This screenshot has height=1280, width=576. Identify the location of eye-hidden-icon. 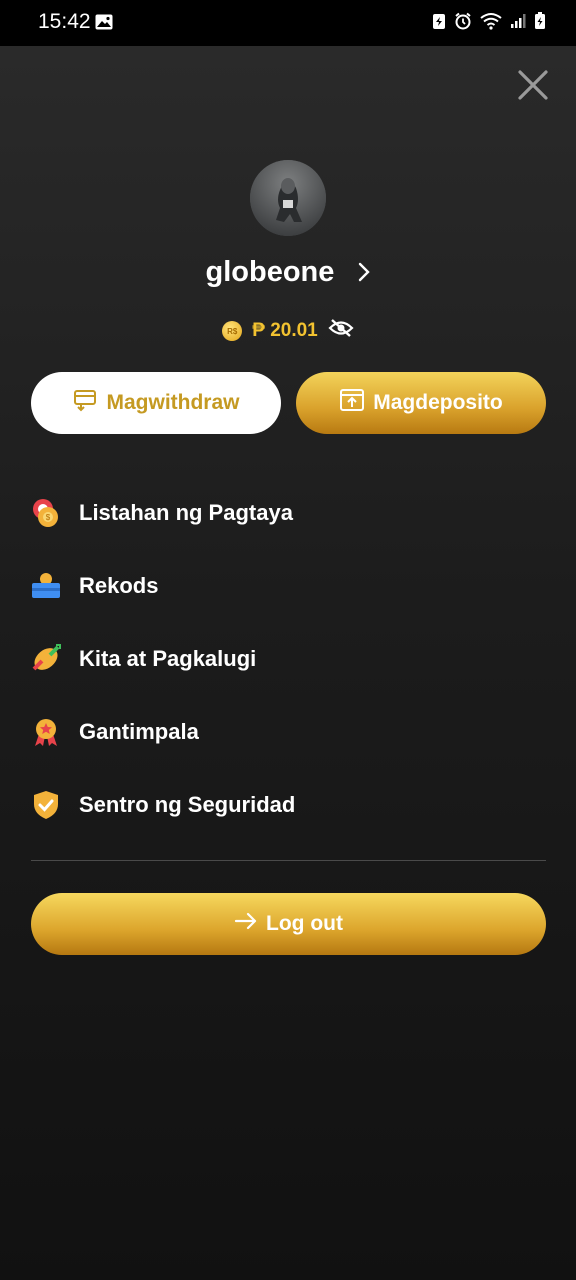
(341, 331).